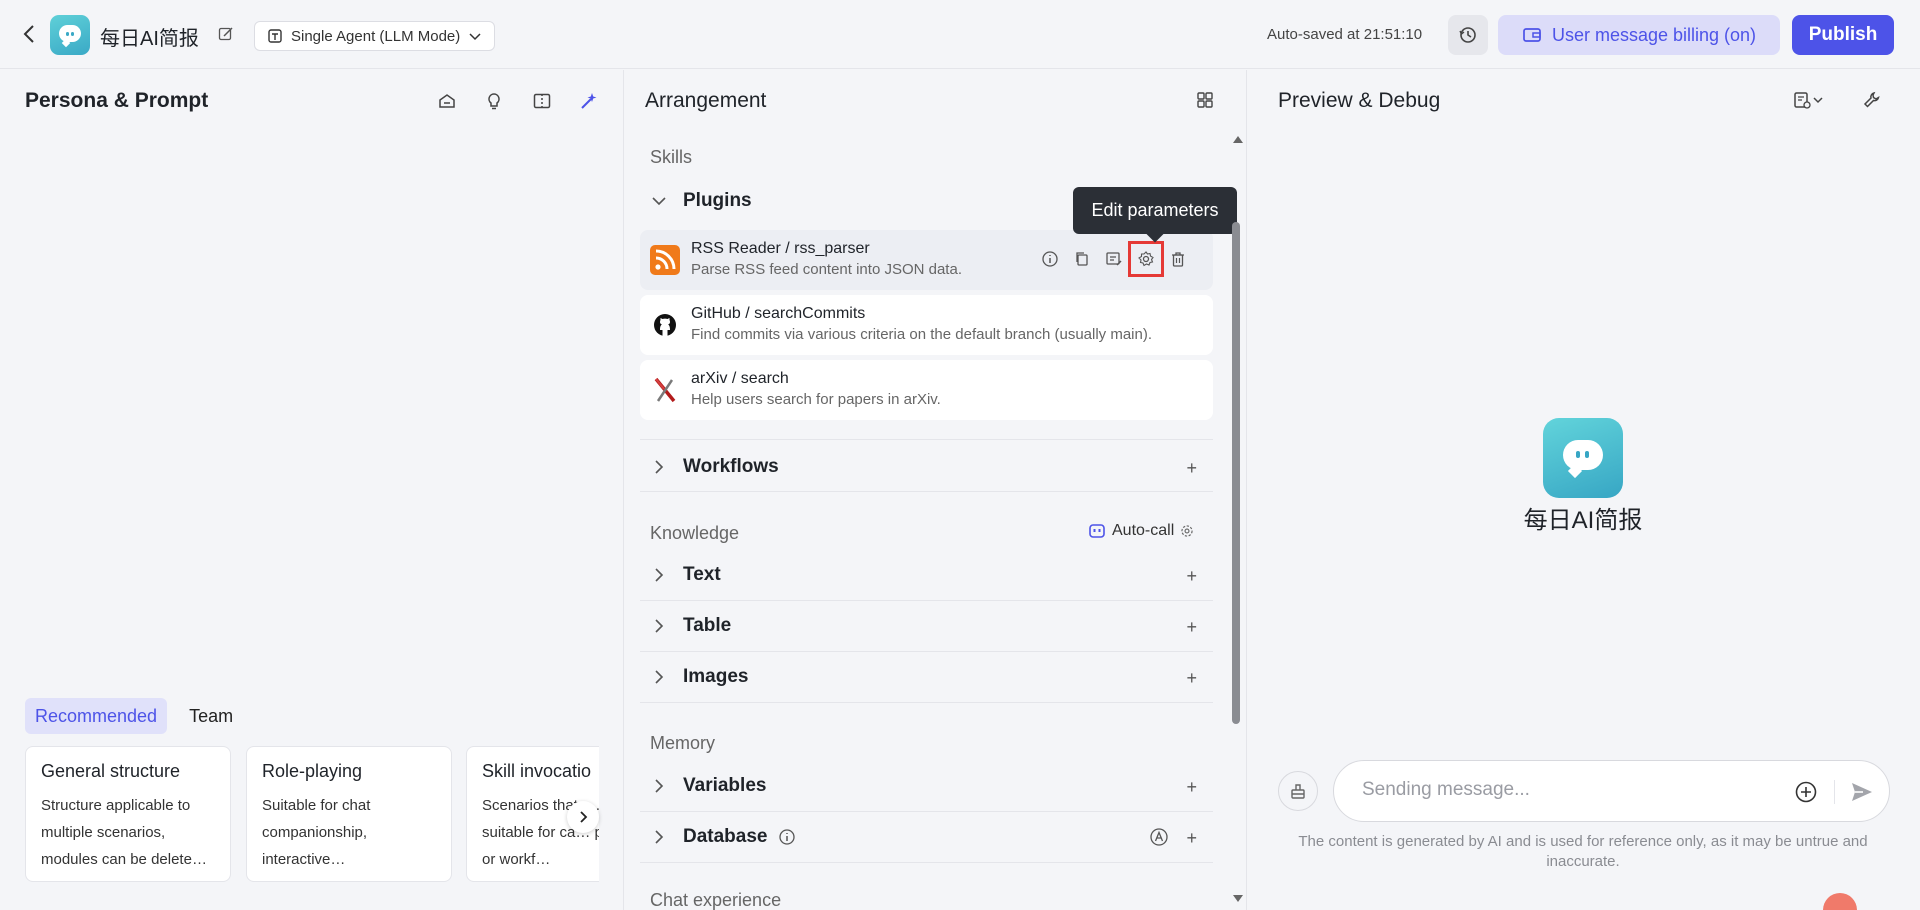  Describe the element at coordinates (1205, 100) in the screenshot. I see `layout-grid-icon` at that location.